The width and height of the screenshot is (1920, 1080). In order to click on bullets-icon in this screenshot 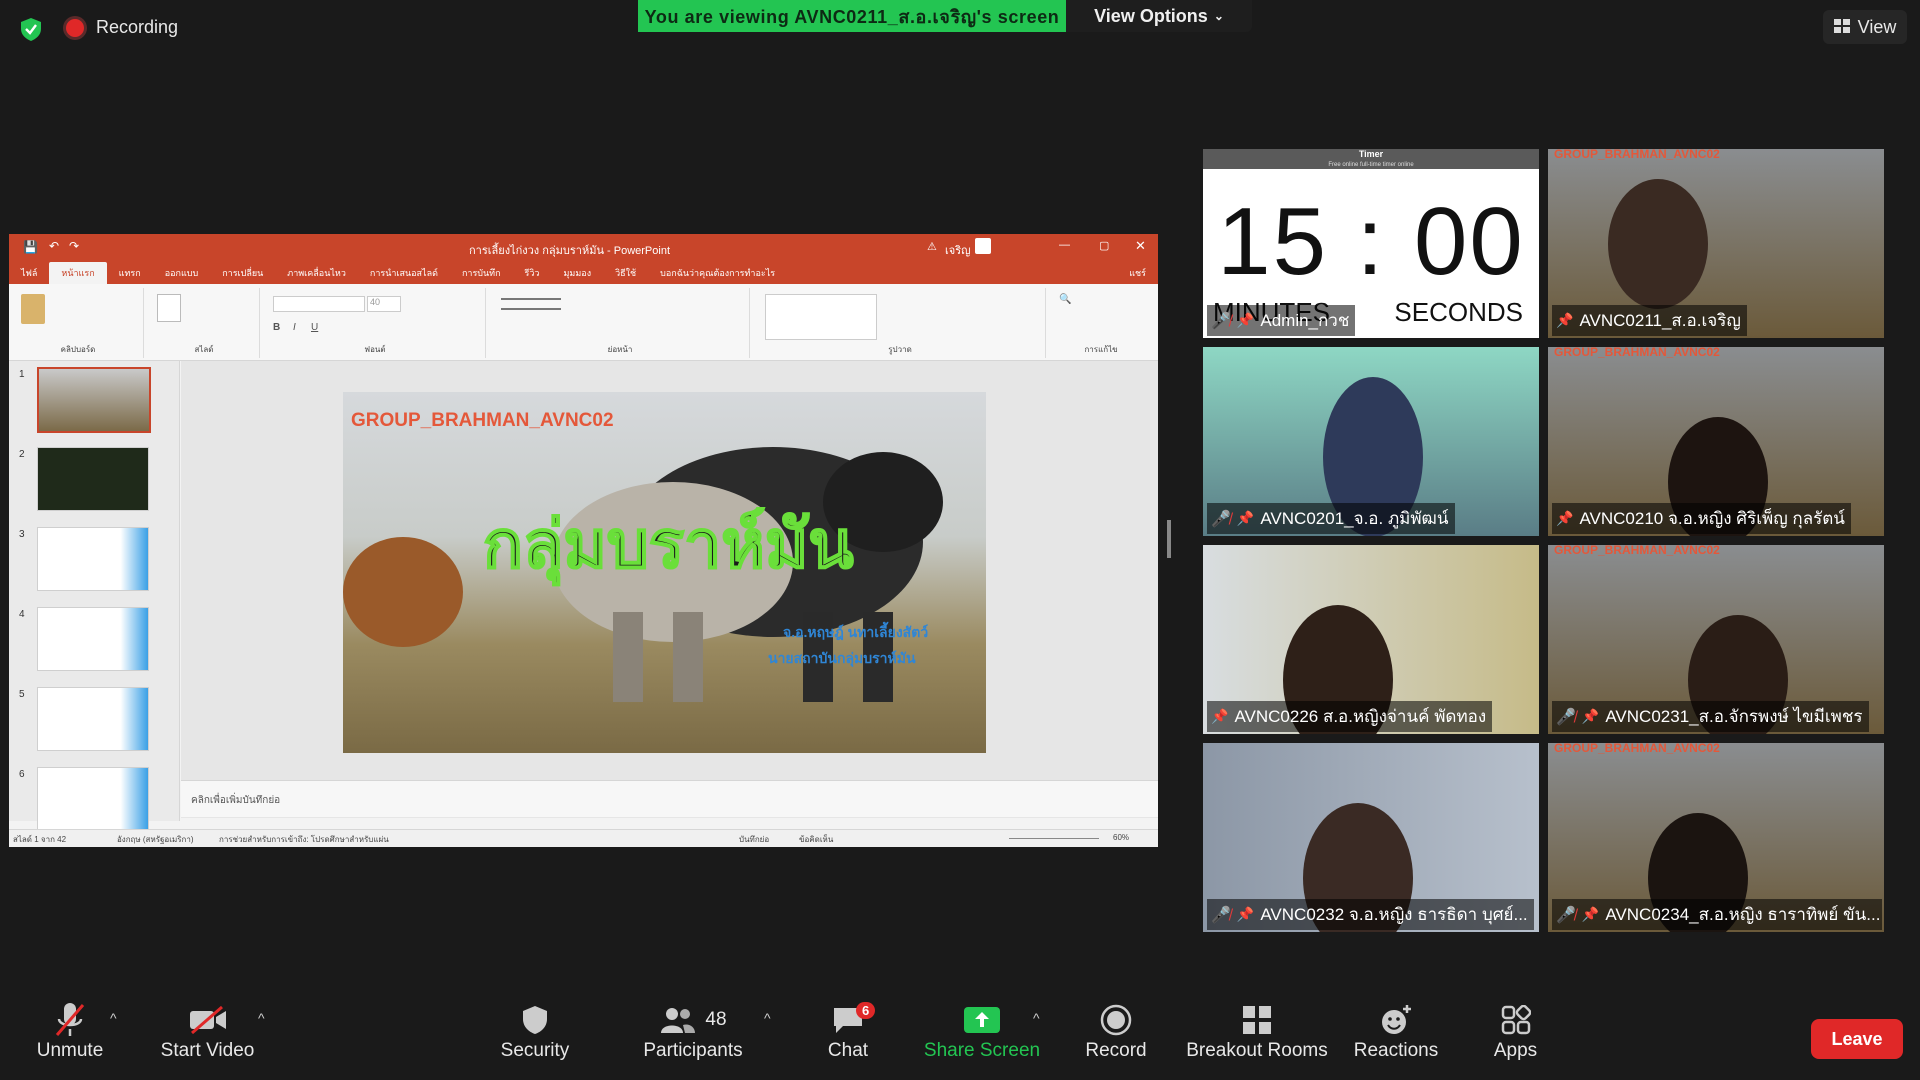, I will do `click(531, 304)`.